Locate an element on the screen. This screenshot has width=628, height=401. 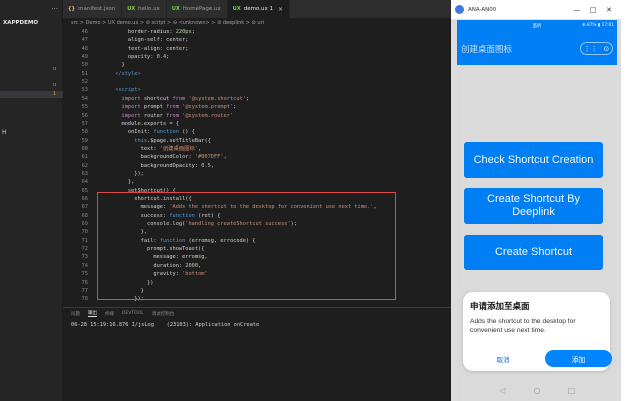
code-line: 66 shortcut.install({ is located at coordinates (257, 199).